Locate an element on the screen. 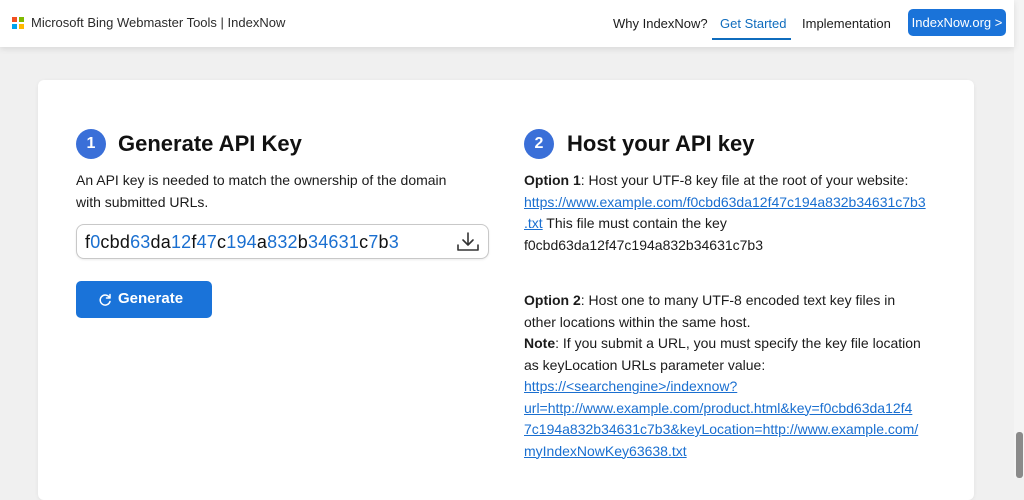  option-1-key: f0cbd63da12f47c194a832b34631c7b3 is located at coordinates (644, 244).